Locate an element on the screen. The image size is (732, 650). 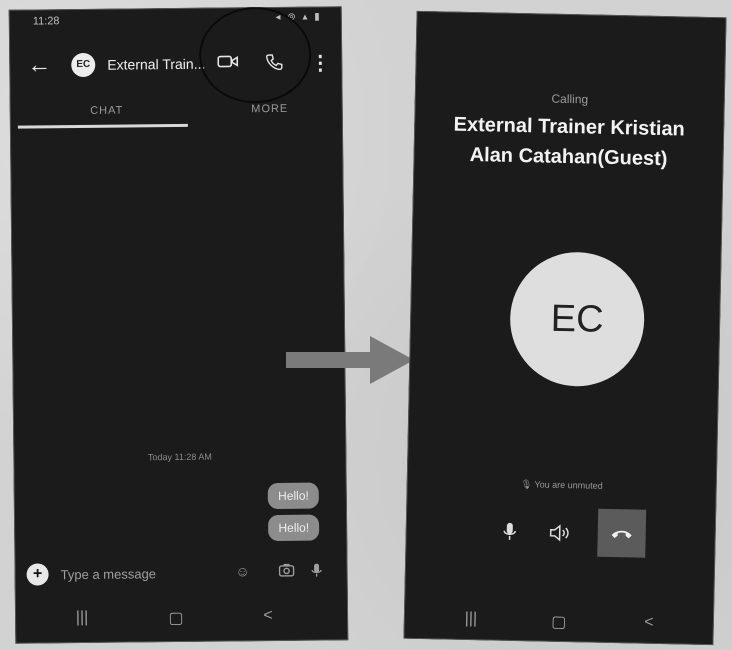
speaker-icon is located at coordinates (559, 533).